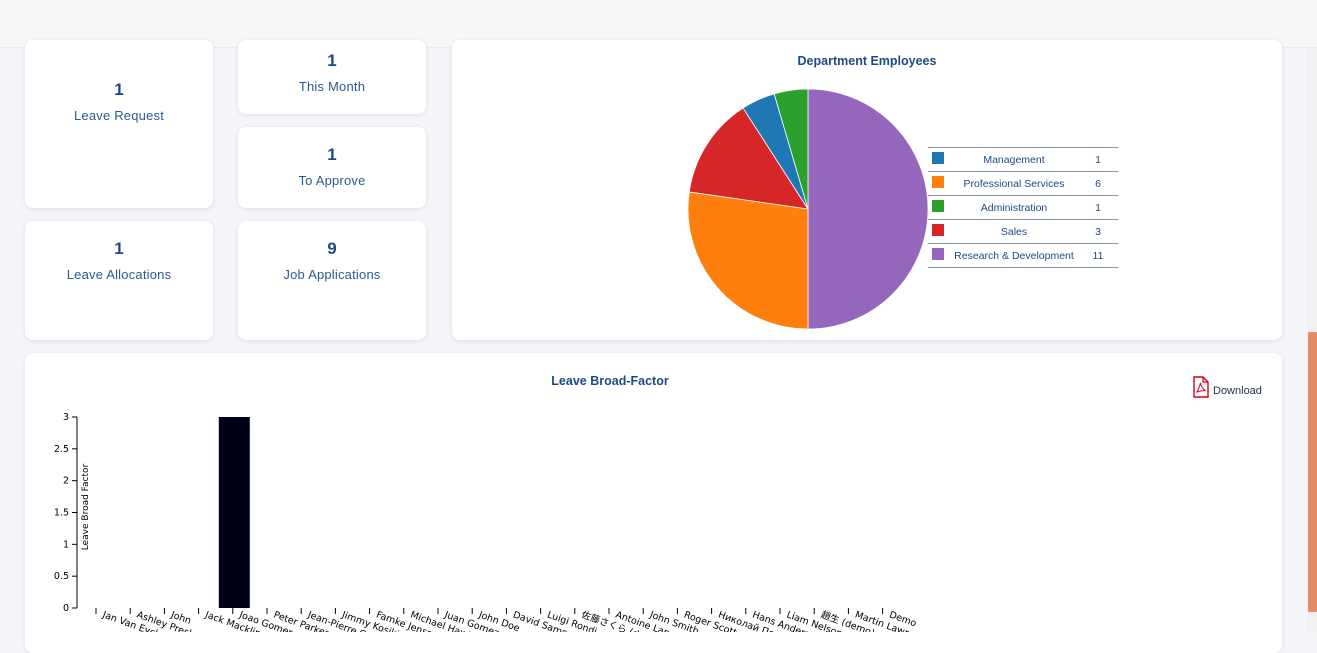 The image size is (1317, 653). What do you see at coordinates (332, 167) in the screenshot?
I see `to-approve-card: 1 To Approve` at bounding box center [332, 167].